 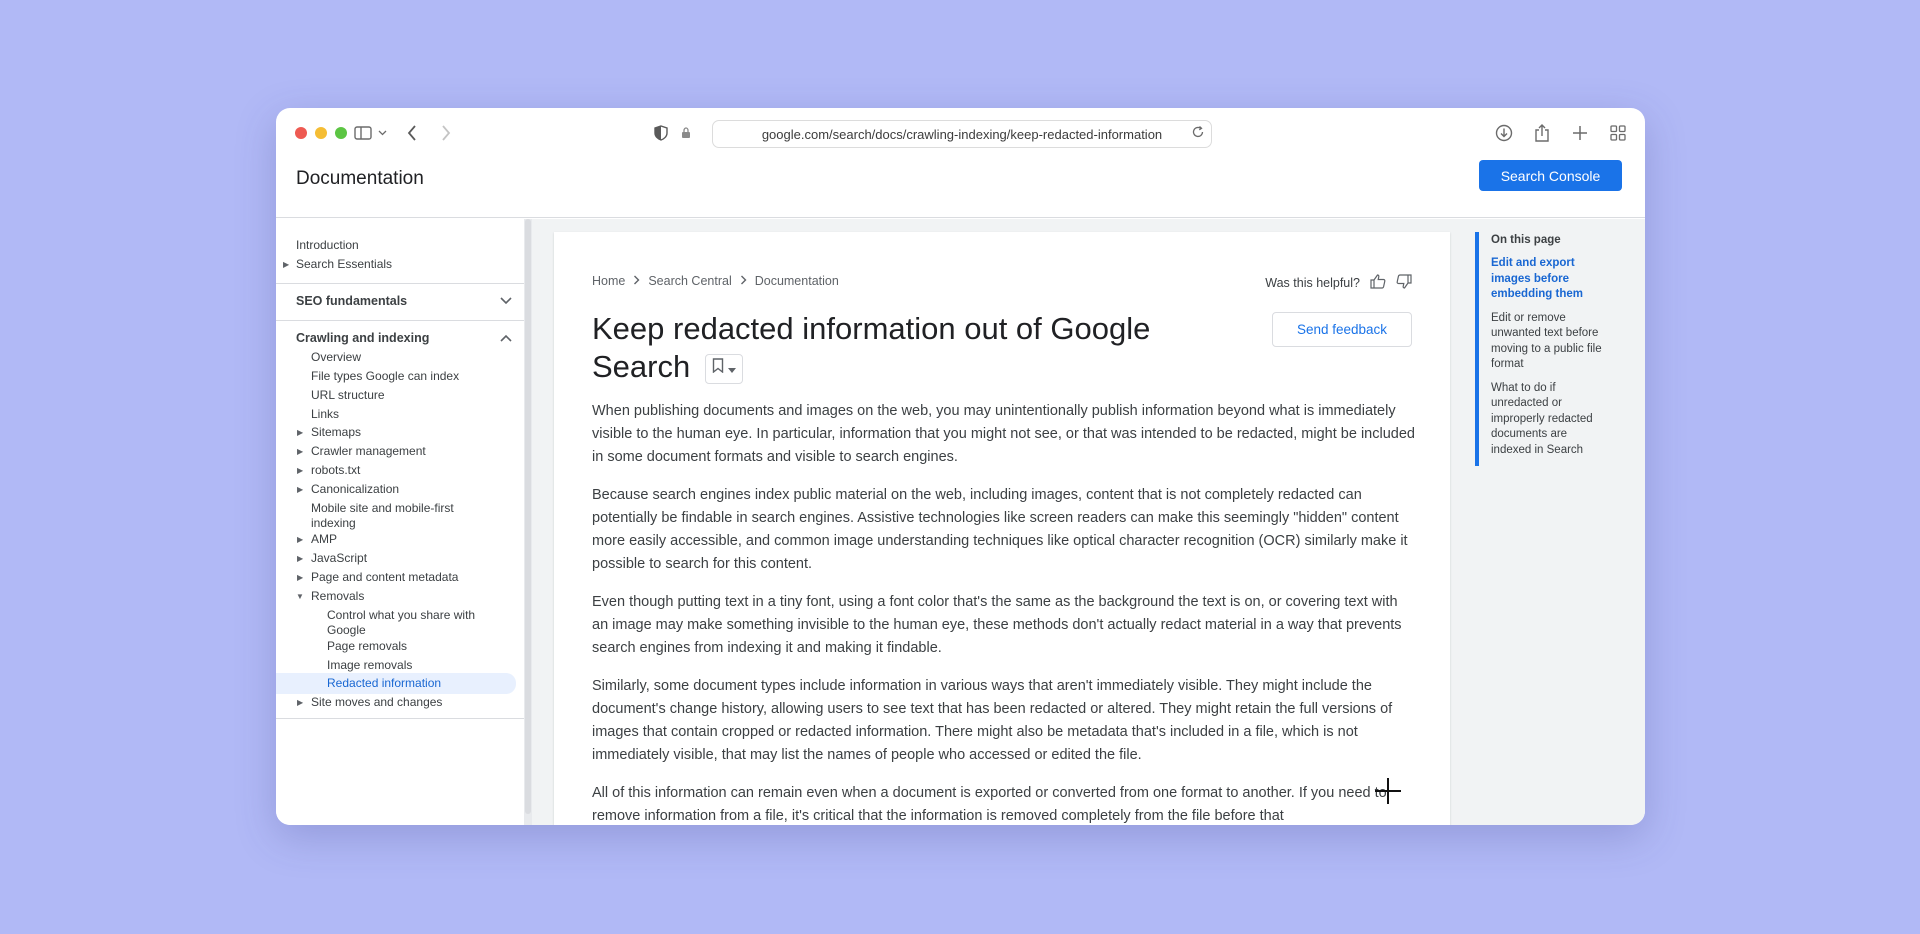 I want to click on nav-item-javascript: JavaScript, so click(x=339, y=558).